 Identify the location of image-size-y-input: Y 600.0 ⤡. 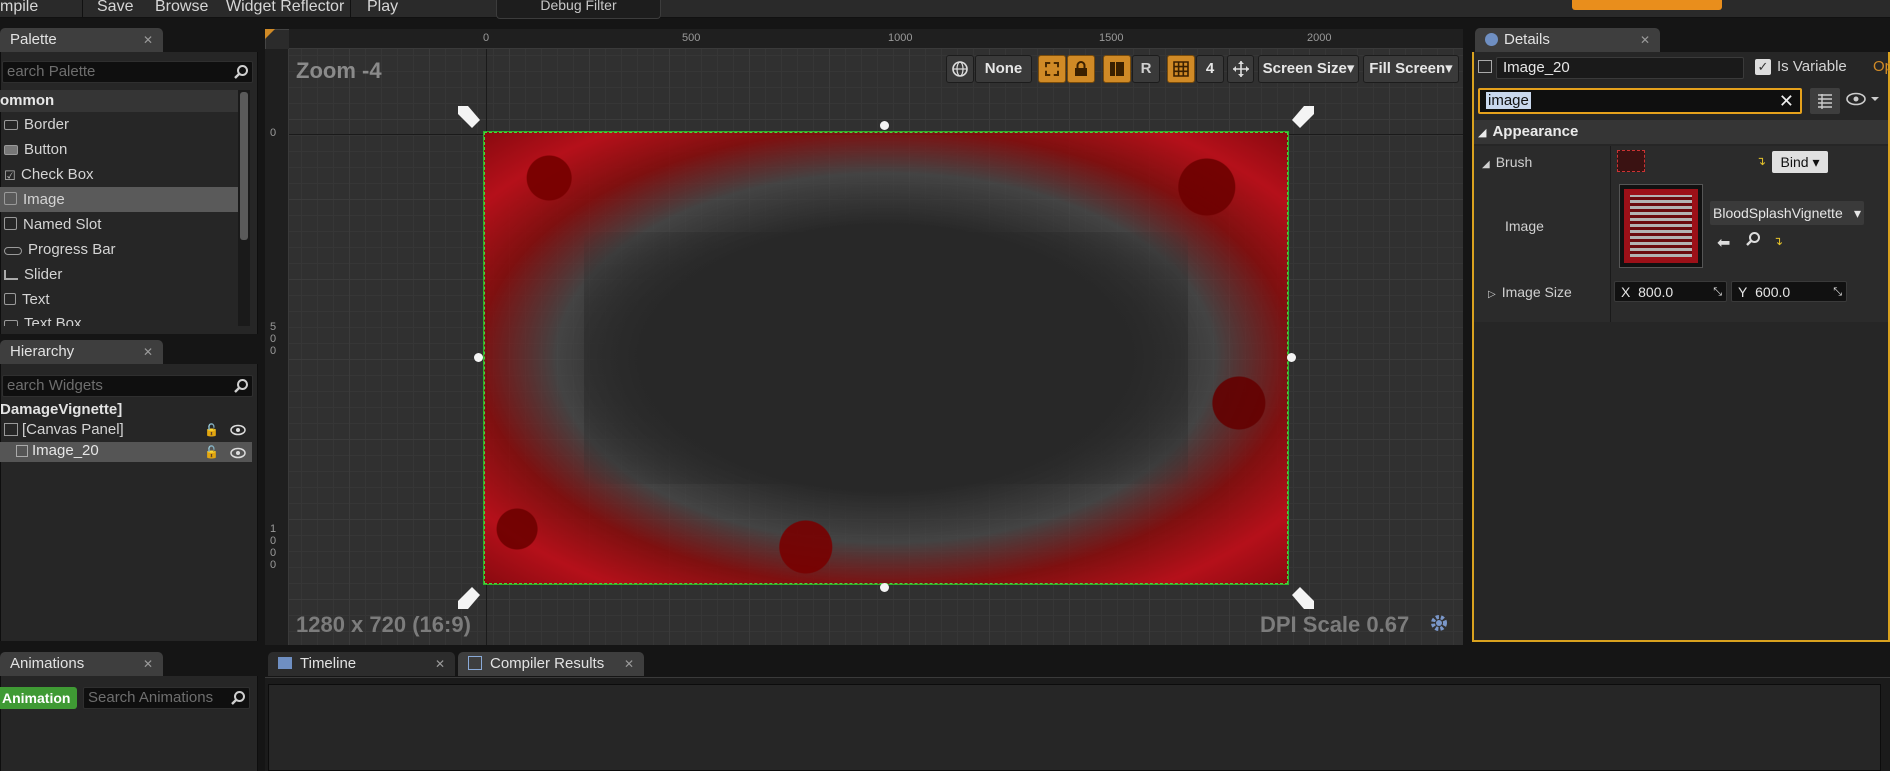
(1789, 291).